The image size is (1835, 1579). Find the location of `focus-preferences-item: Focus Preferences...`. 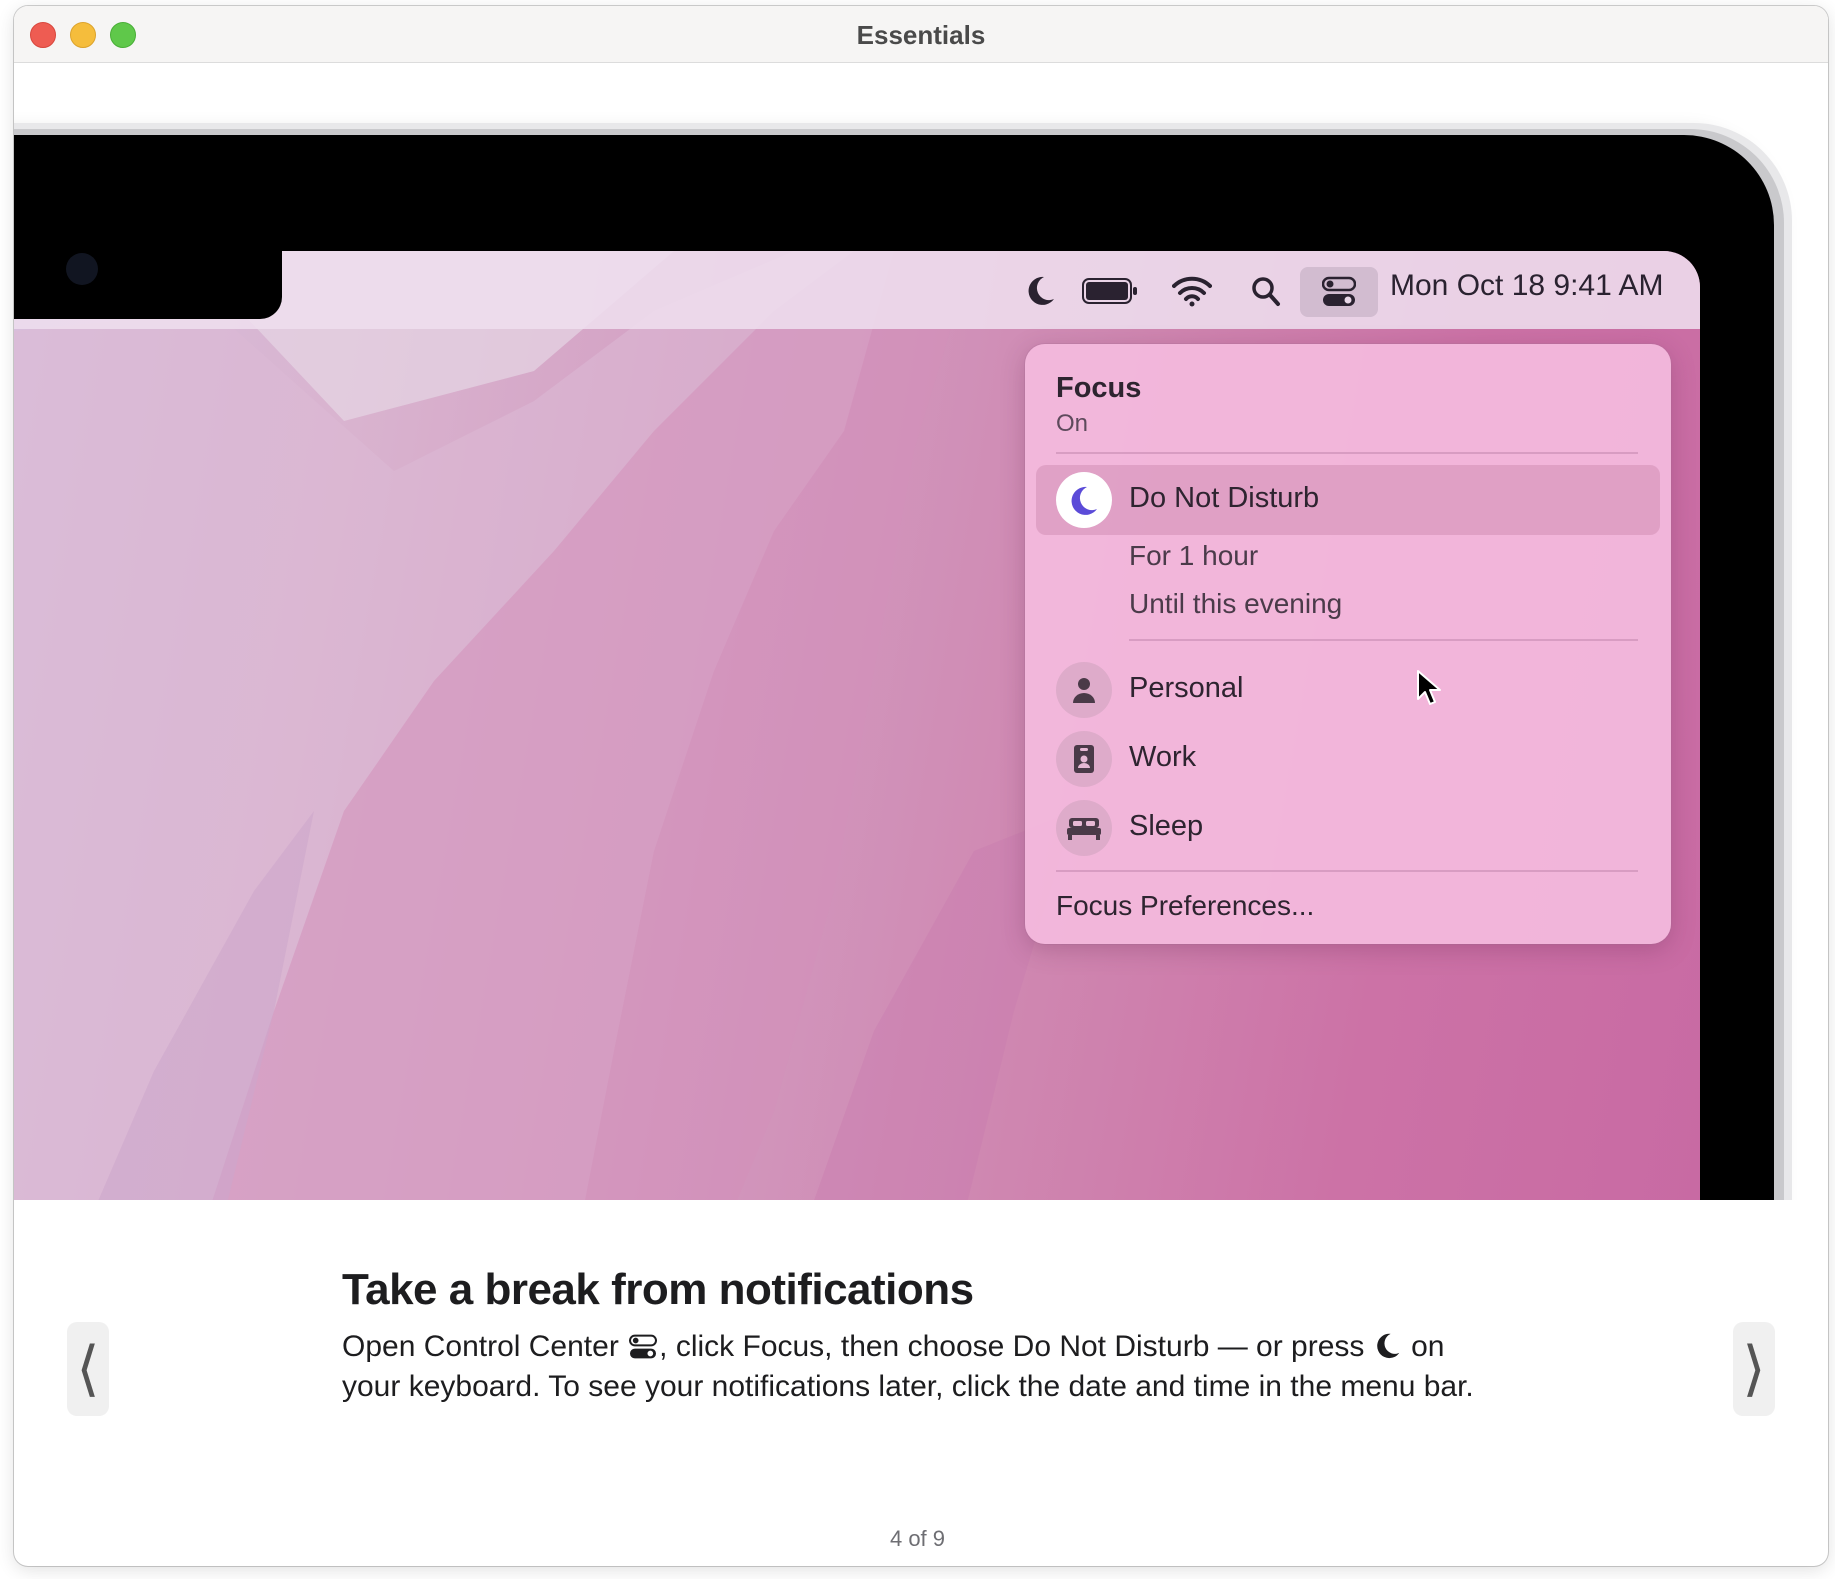

focus-preferences-item: Focus Preferences... is located at coordinates (1185, 906).